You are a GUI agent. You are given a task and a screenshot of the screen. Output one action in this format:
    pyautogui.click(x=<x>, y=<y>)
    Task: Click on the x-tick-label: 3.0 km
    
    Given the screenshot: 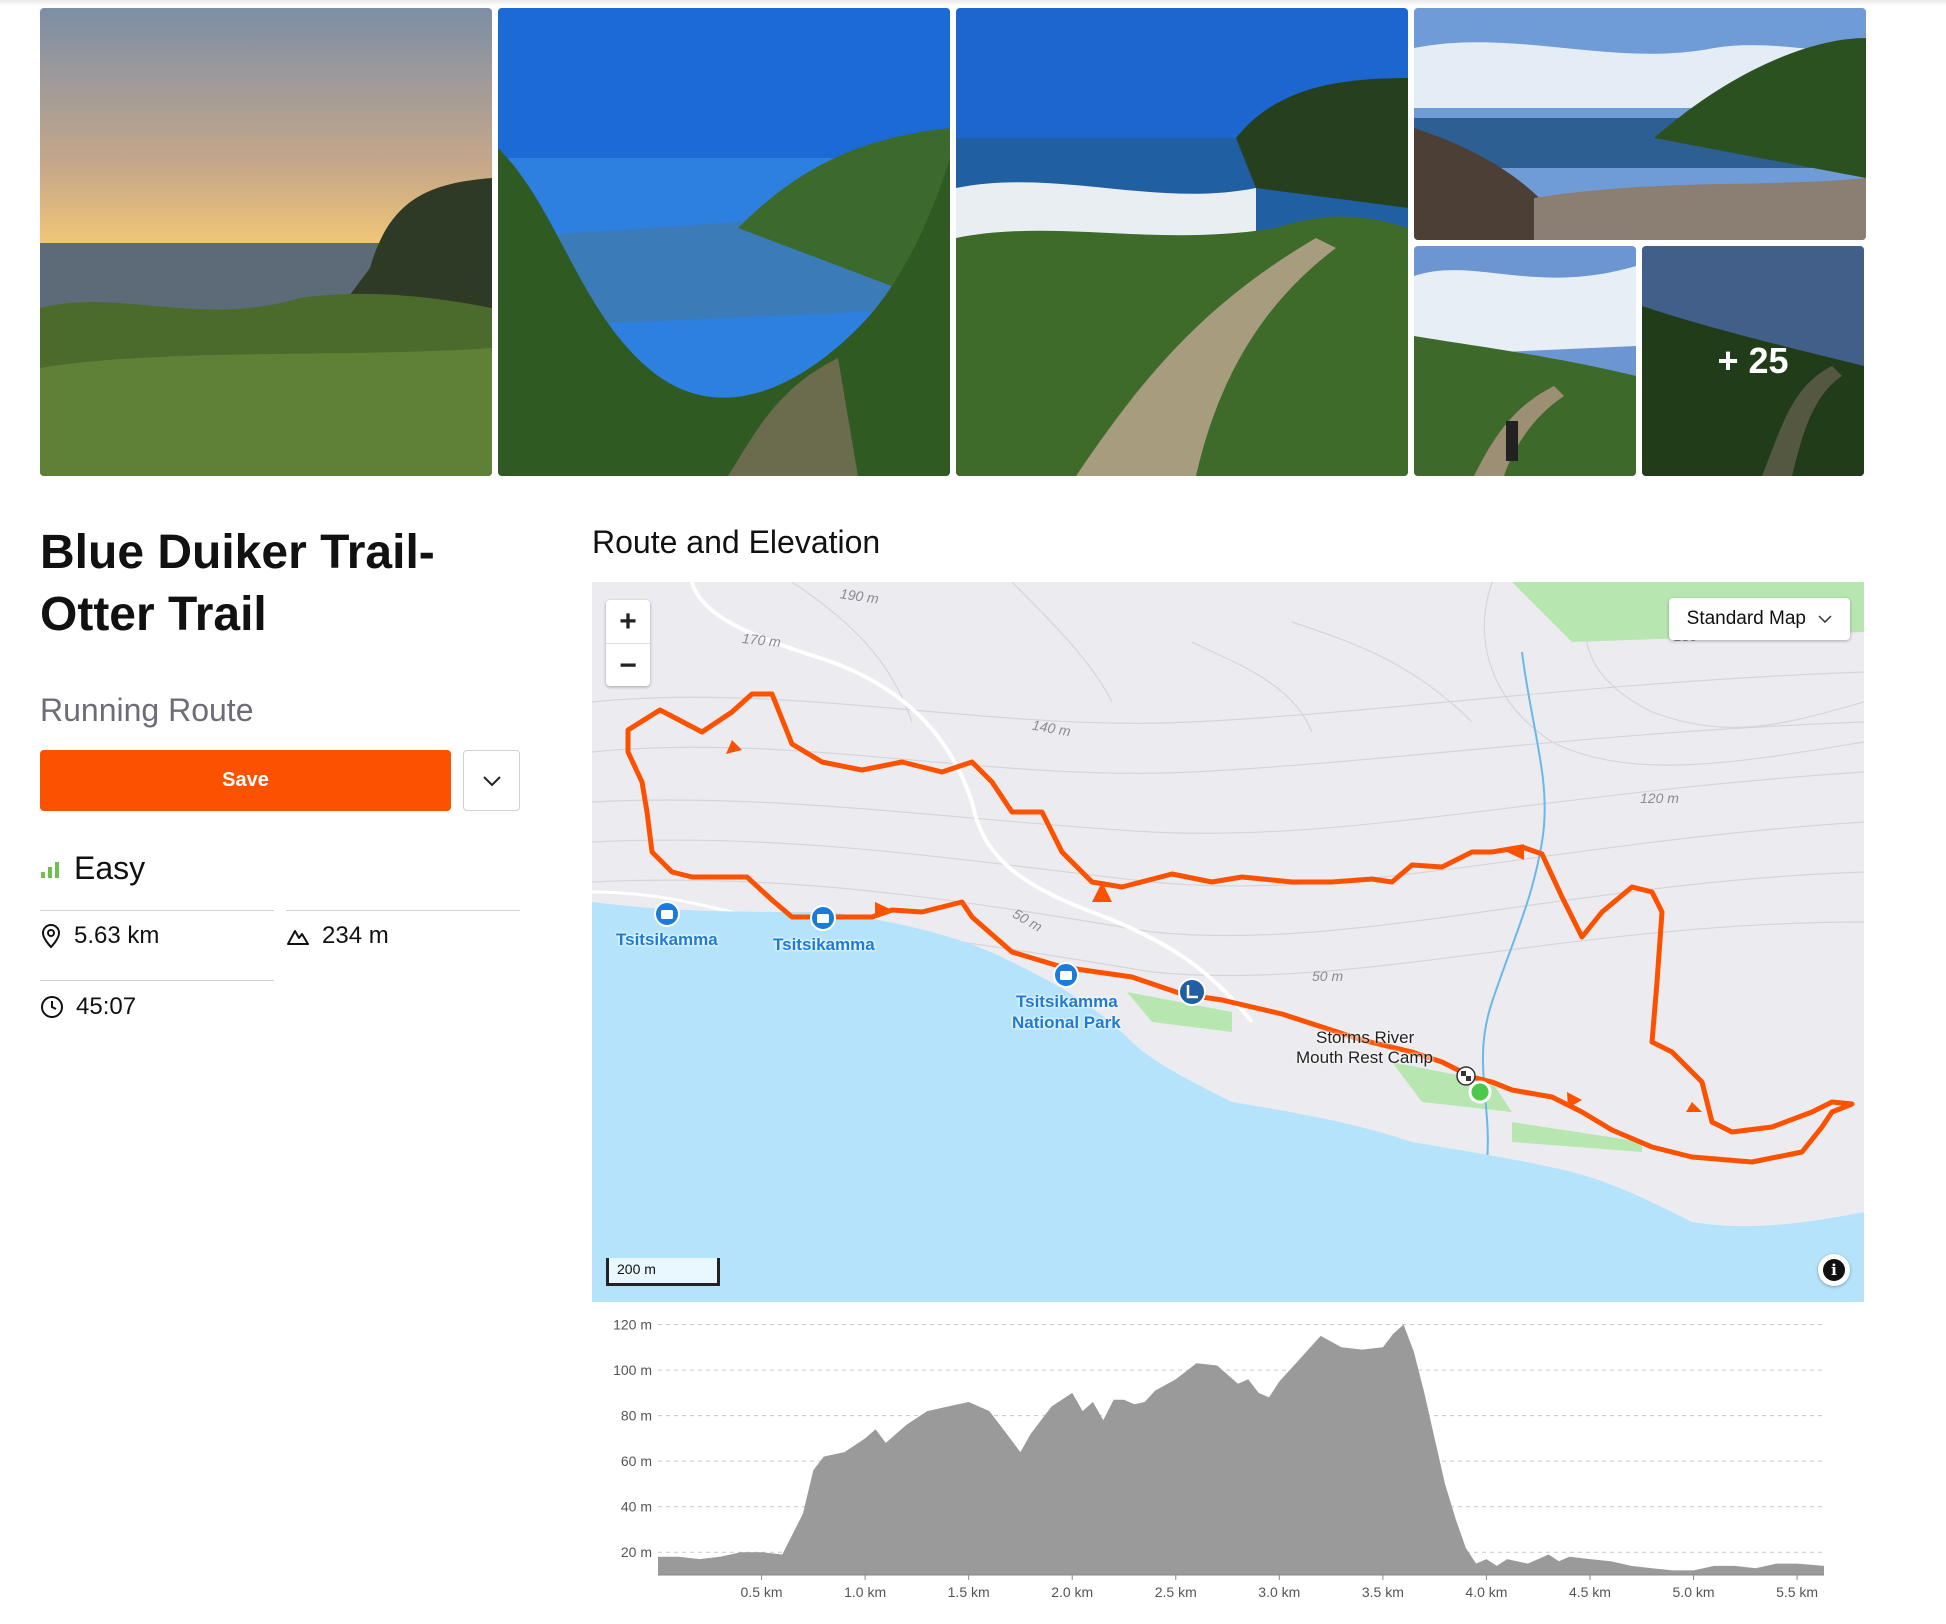 What is the action you would take?
    pyautogui.click(x=1279, y=1592)
    